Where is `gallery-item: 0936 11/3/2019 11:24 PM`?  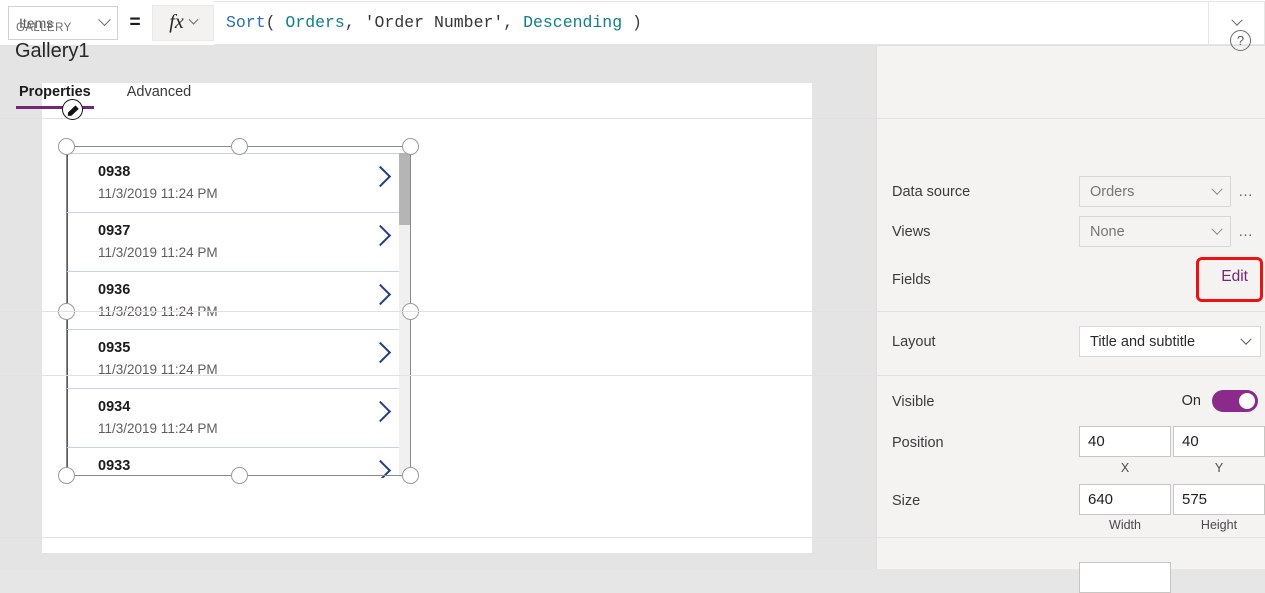 gallery-item: 0936 11/3/2019 11:24 PM is located at coordinates (238, 300).